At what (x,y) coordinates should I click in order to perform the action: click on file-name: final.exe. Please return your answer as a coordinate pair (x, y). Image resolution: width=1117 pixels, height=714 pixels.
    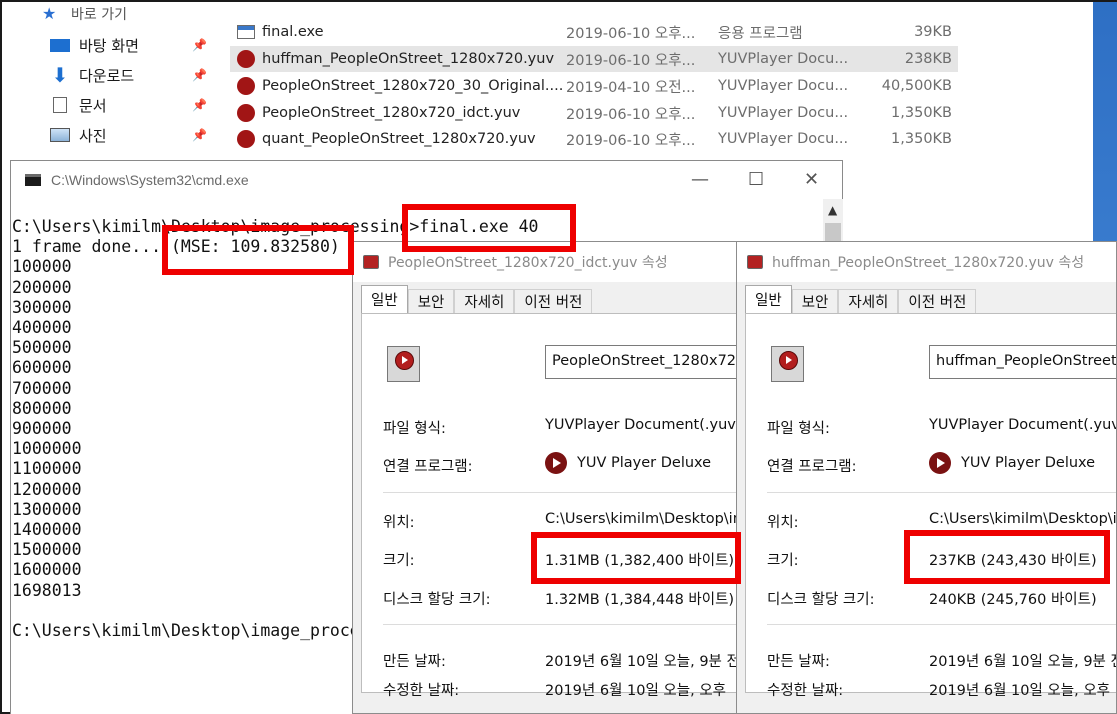
    Looking at the image, I should click on (293, 32).